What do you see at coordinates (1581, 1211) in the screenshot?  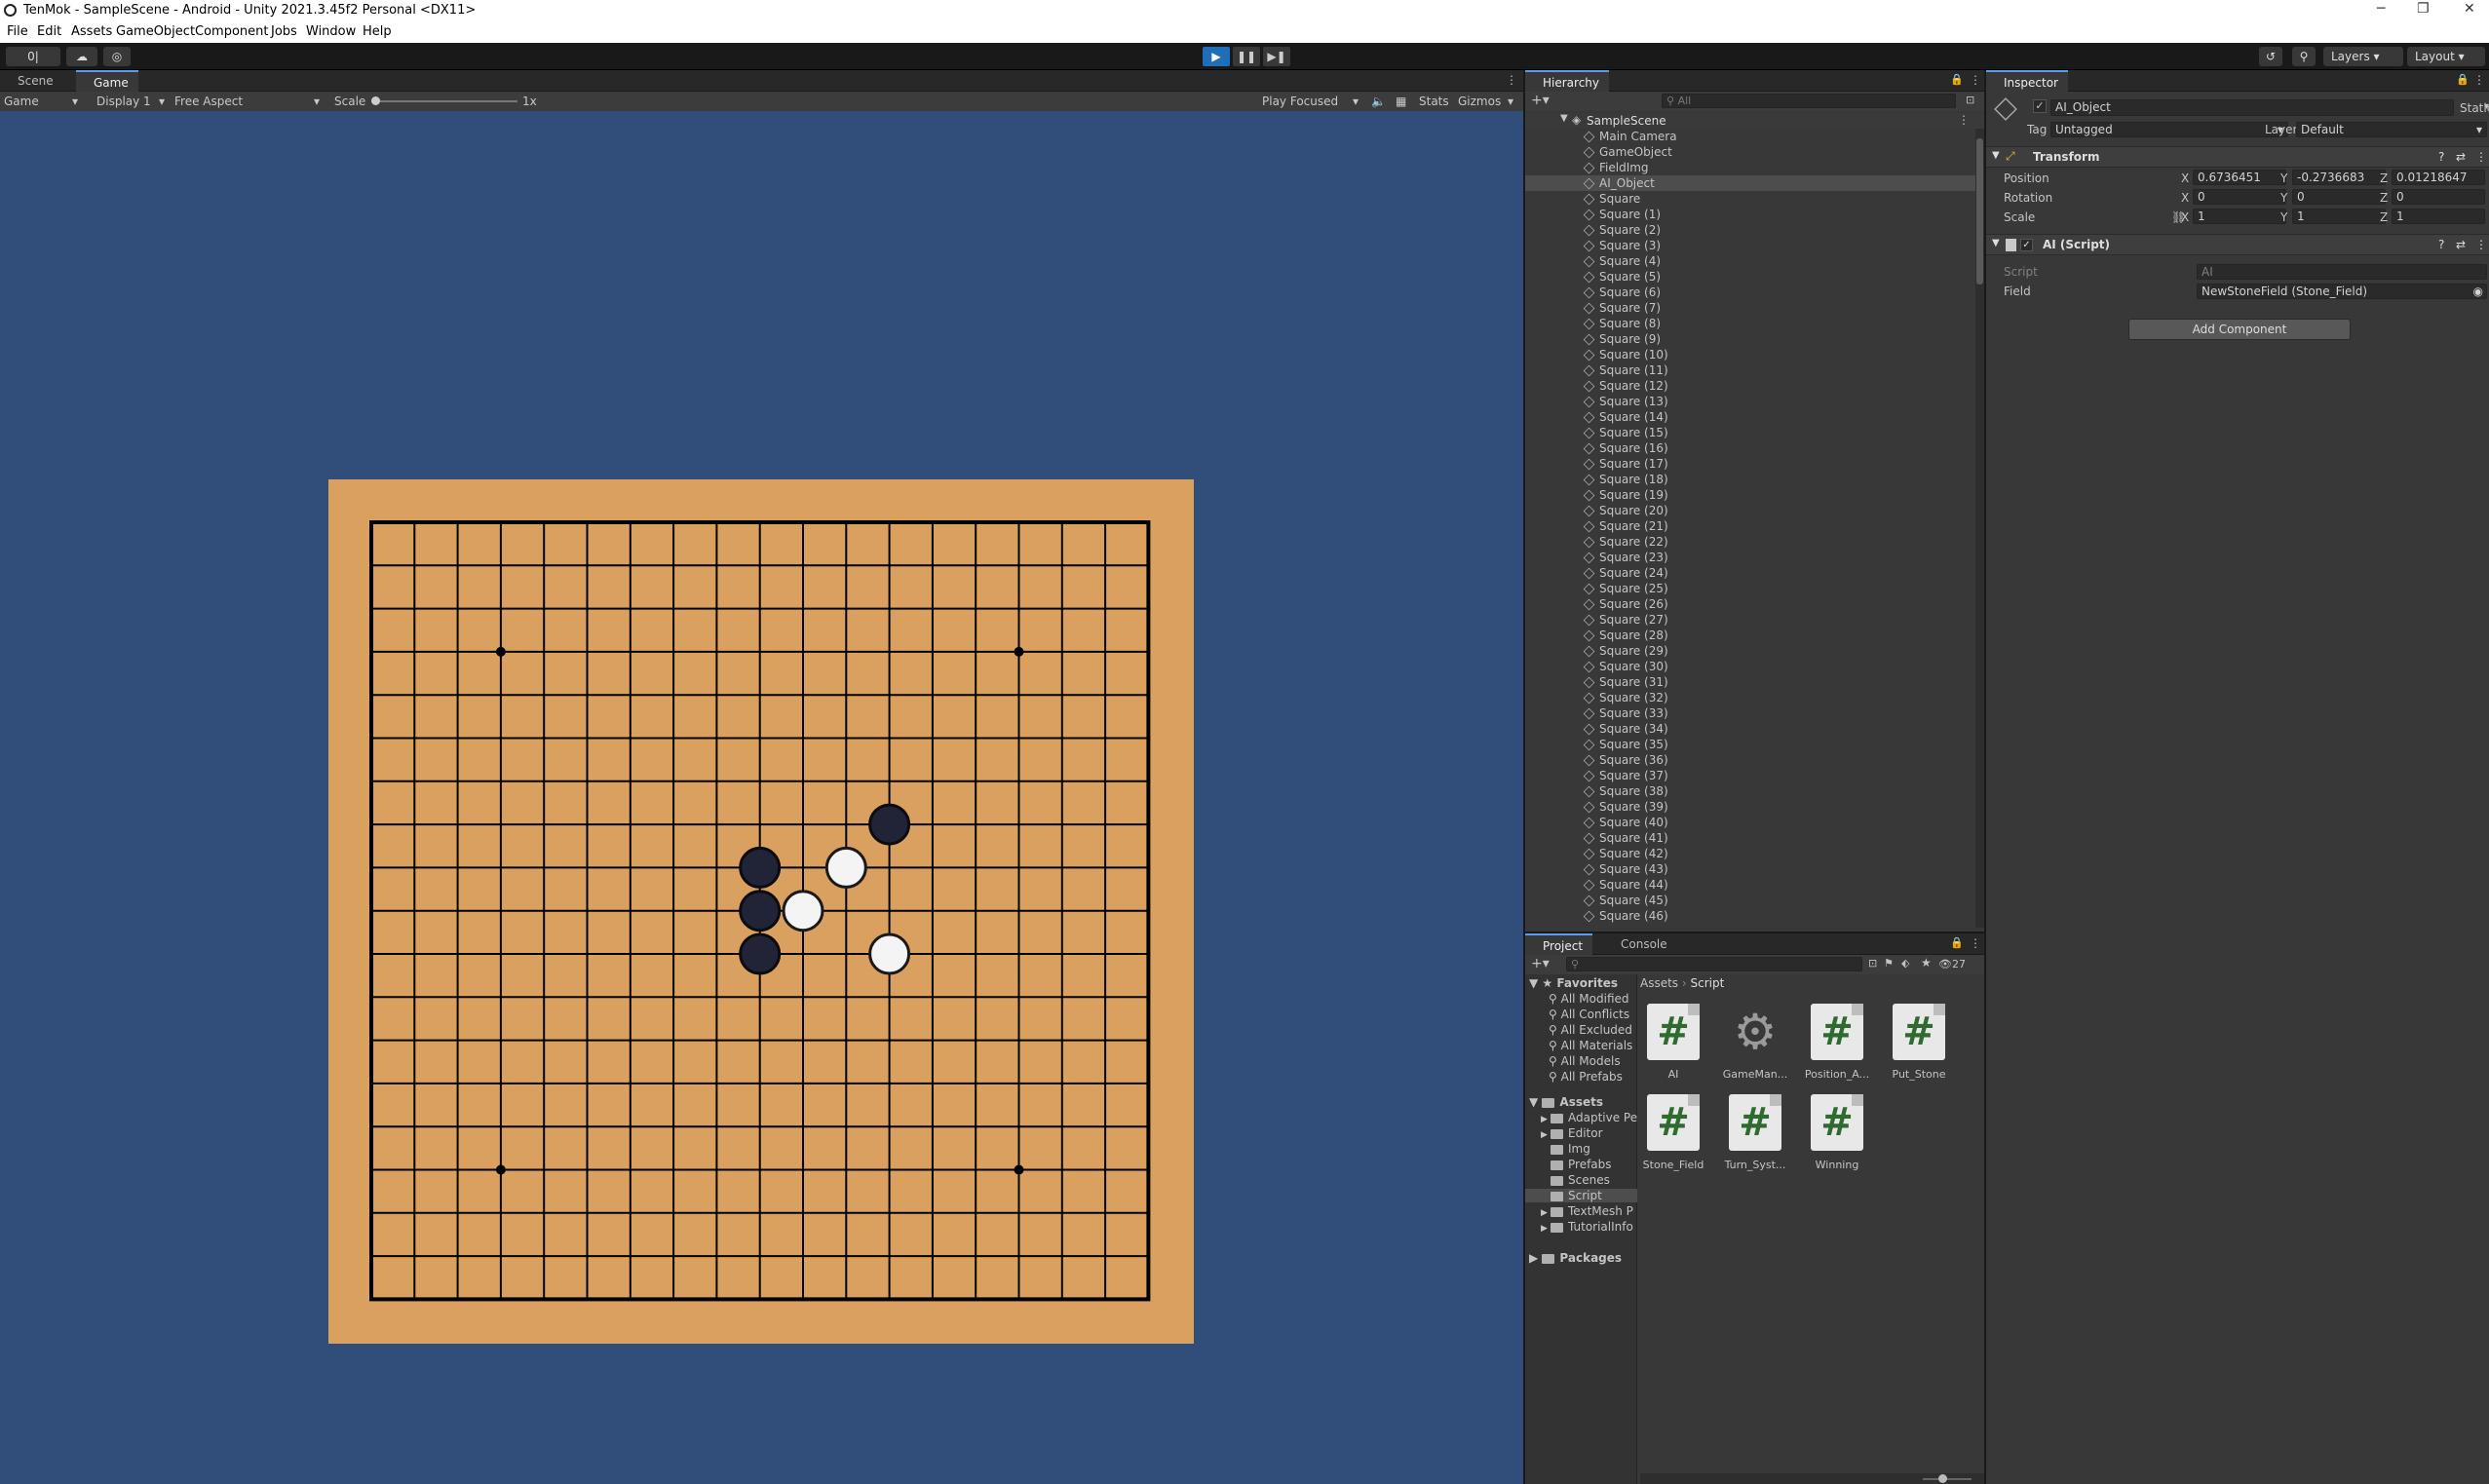 I see `folder-item: ▶ TextMesh P` at bounding box center [1581, 1211].